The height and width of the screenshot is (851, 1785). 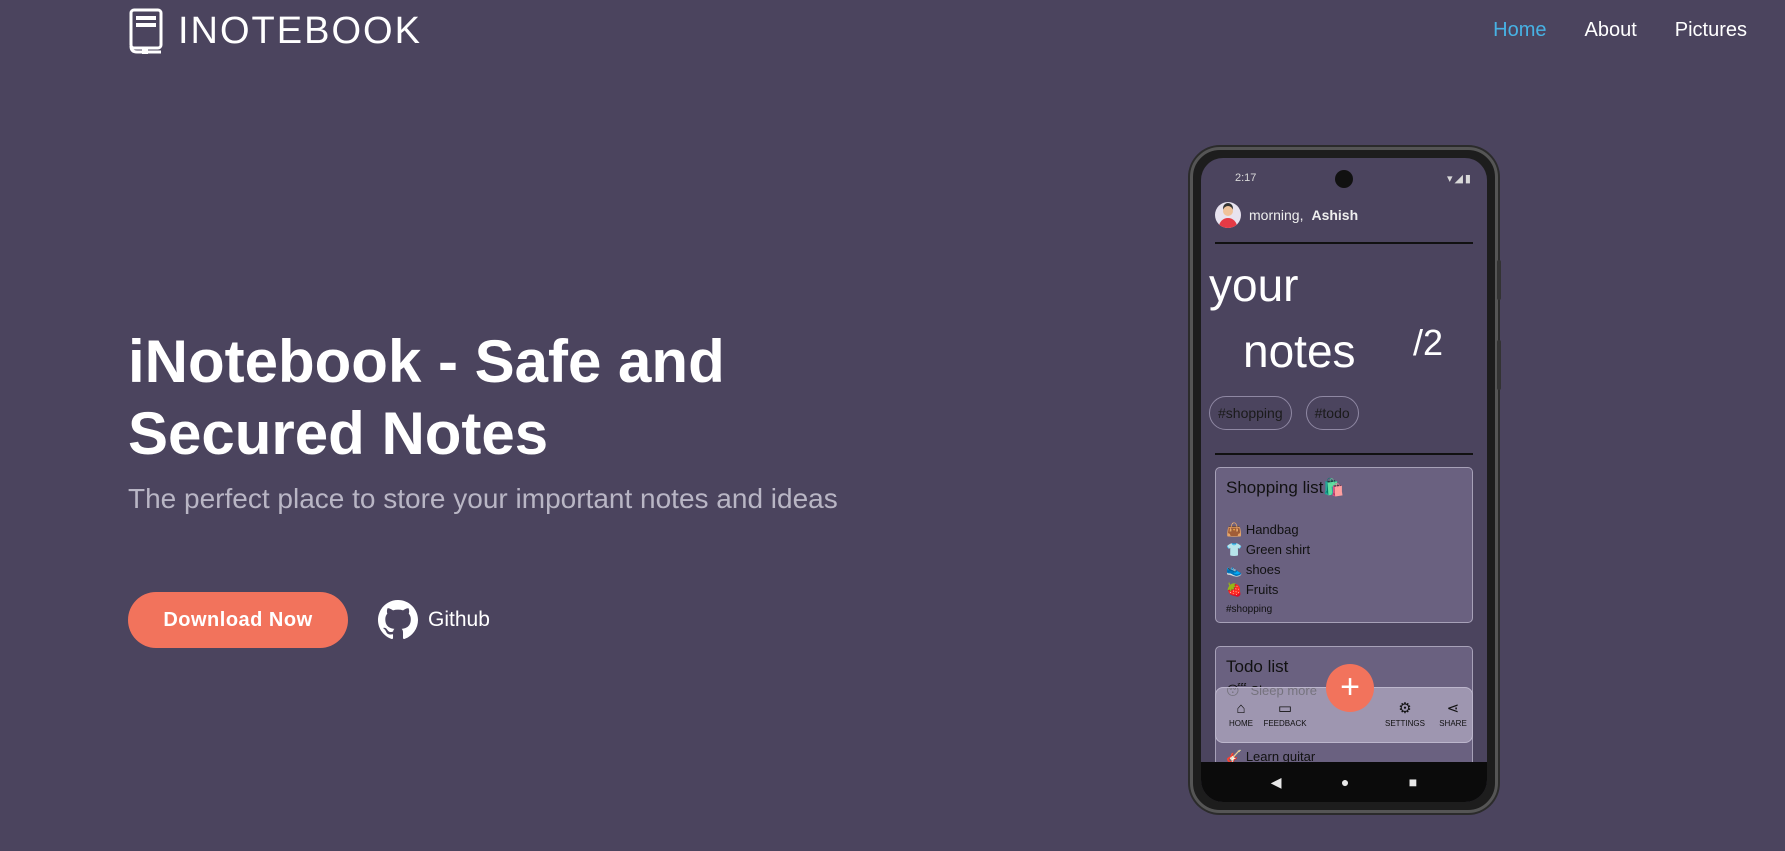 I want to click on tag-list: #shopping #todo, so click(x=1284, y=413).